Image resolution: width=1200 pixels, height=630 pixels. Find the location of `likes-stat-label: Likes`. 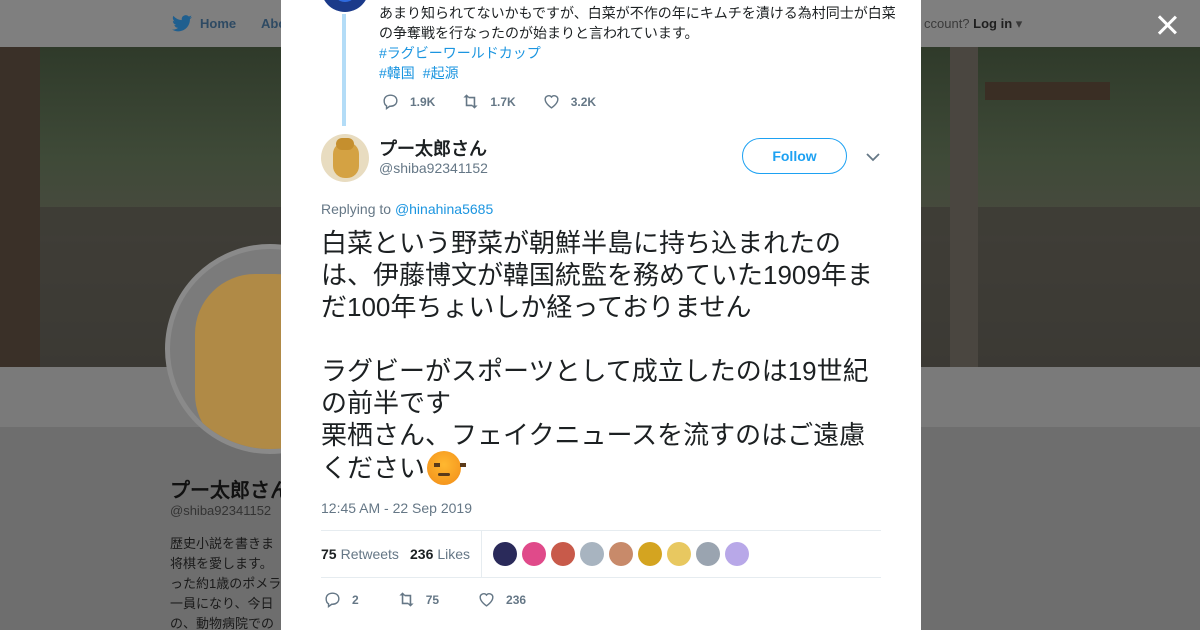

likes-stat-label: Likes is located at coordinates (454, 554).